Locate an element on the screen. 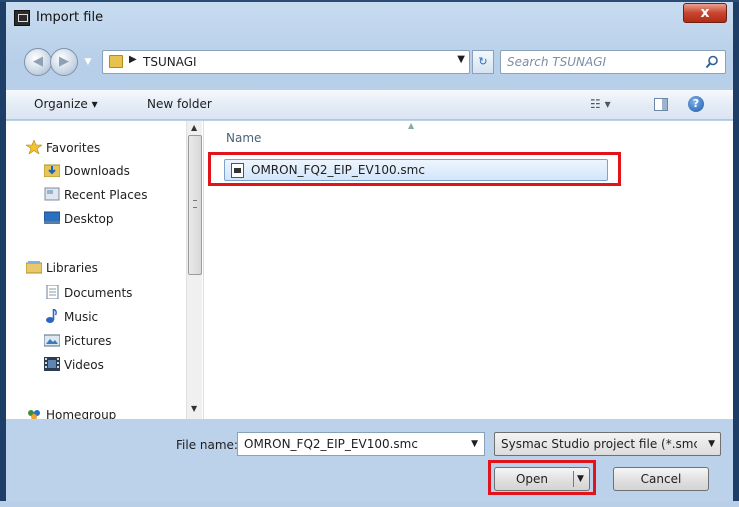 The image size is (739, 507). address-bar: ▶ TSUNAGI ▼ is located at coordinates (286, 62).